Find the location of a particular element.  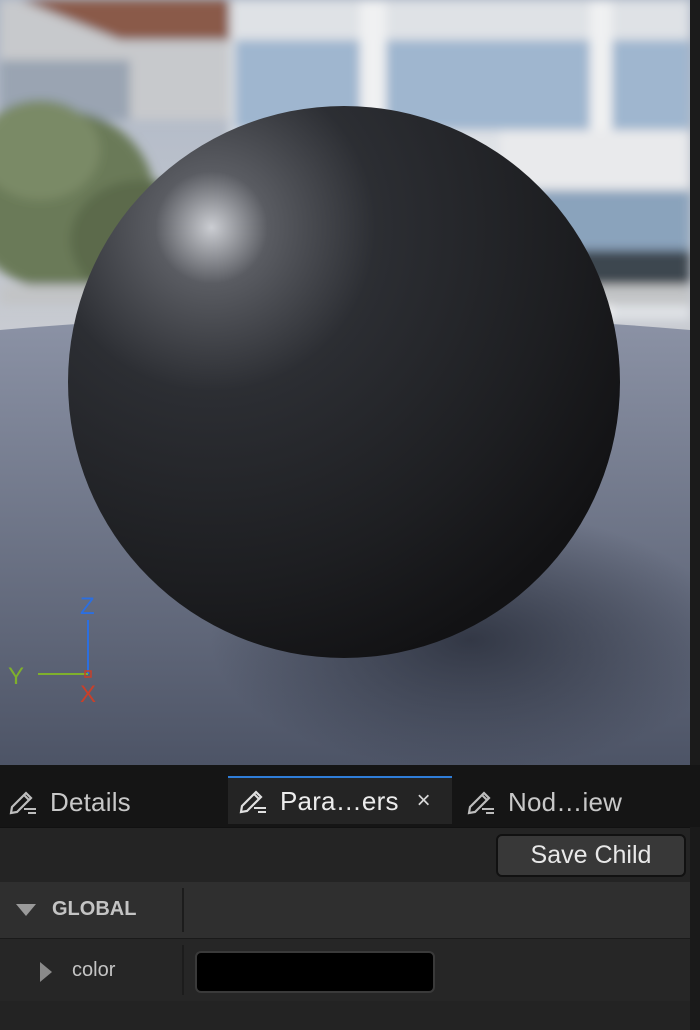

property-row-color: color is located at coordinates (345, 970).